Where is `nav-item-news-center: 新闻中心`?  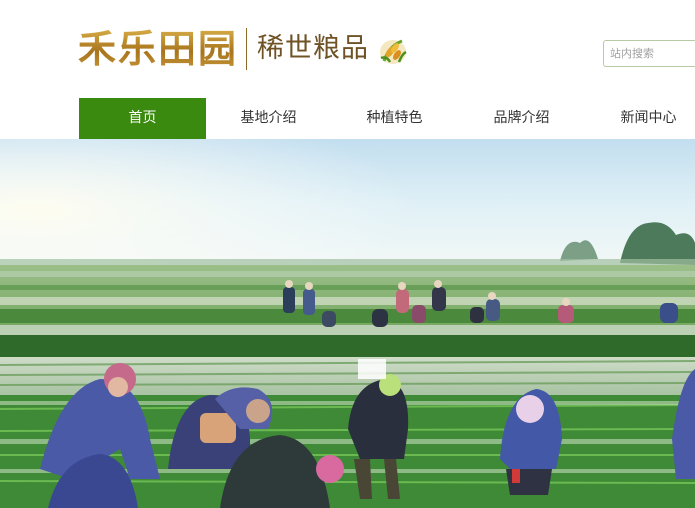
nav-item-news-center: 新闻中心 is located at coordinates (640, 118).